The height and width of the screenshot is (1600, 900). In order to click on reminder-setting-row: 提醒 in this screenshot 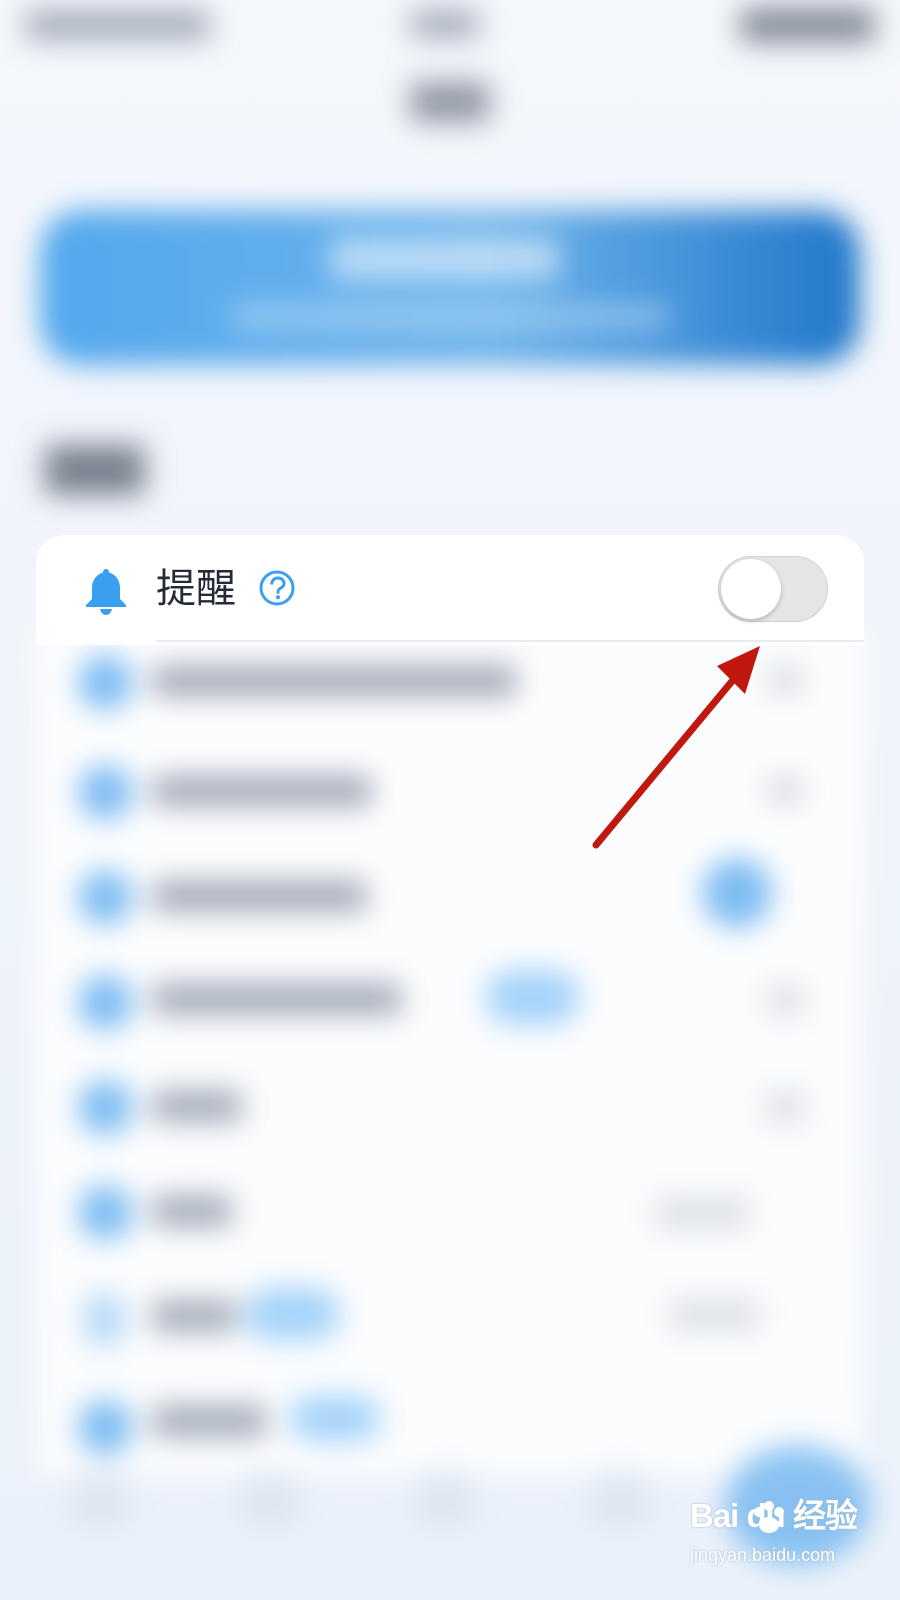, I will do `click(450, 588)`.